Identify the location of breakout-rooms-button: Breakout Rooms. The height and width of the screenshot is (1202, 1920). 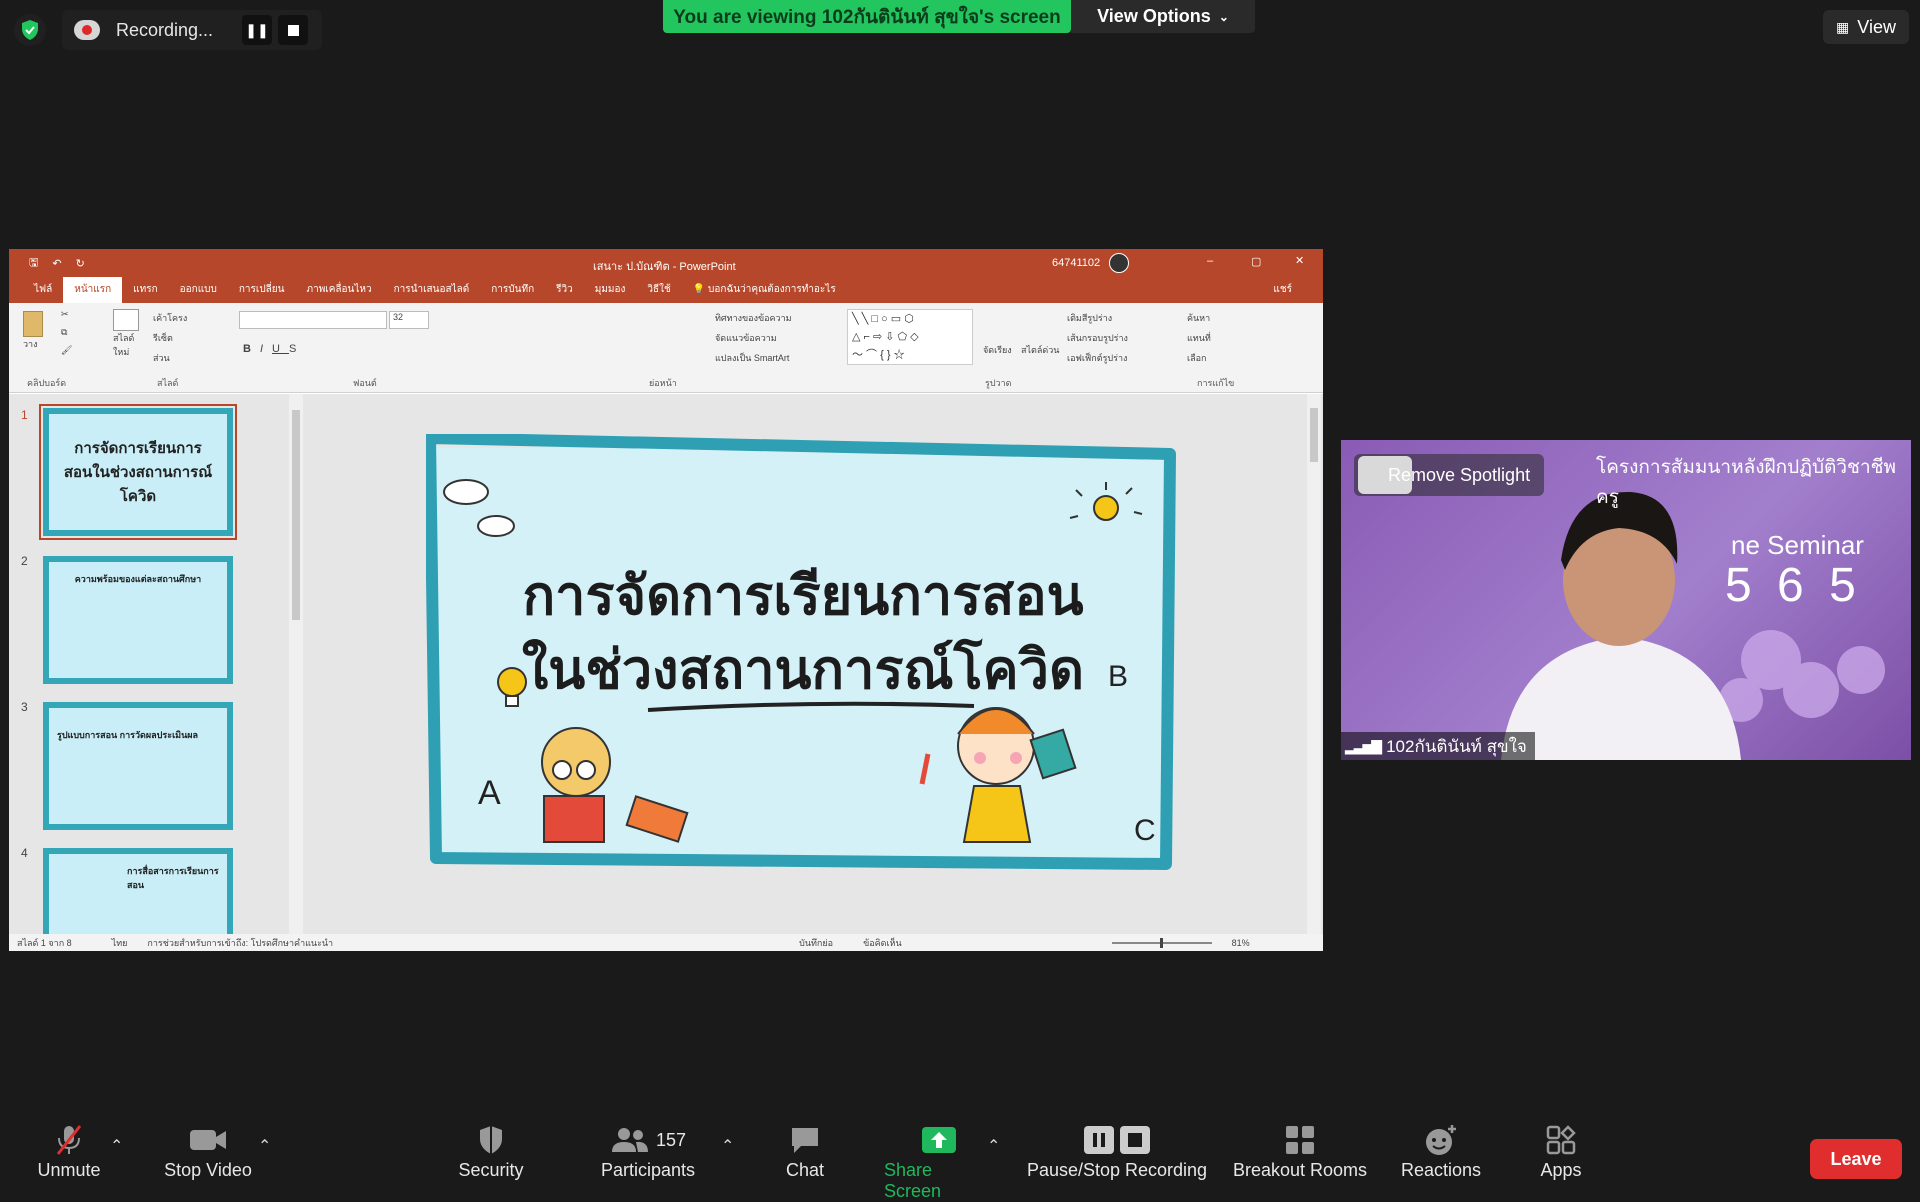
(1300, 1150).